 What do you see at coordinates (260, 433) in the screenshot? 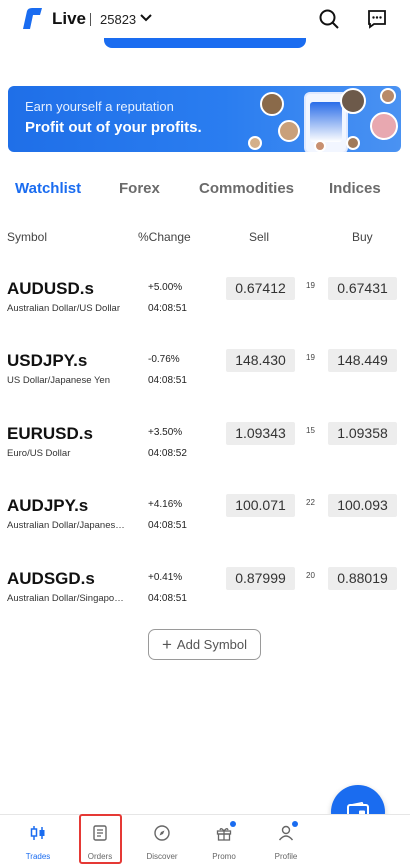
I see `sell-price-button: 1.09343` at bounding box center [260, 433].